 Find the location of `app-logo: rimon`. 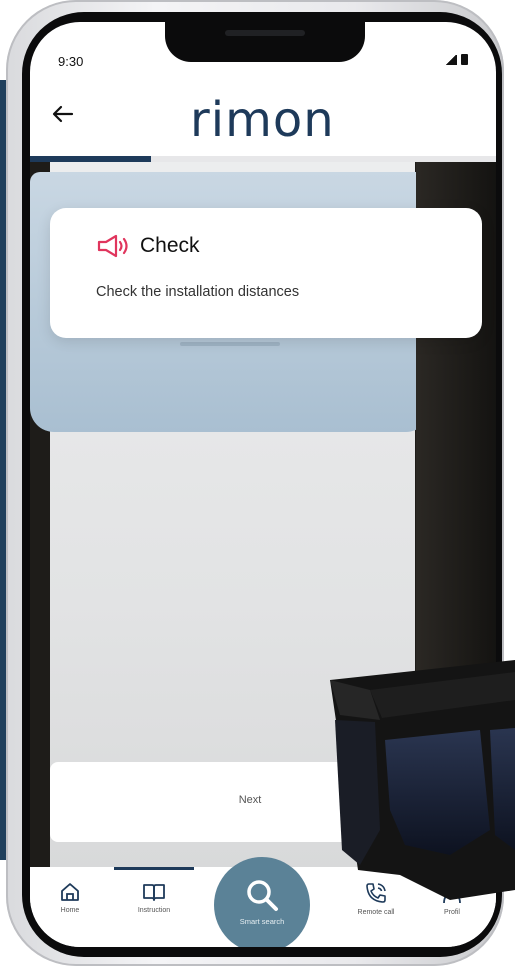

app-logo: rimon is located at coordinates (262, 120).